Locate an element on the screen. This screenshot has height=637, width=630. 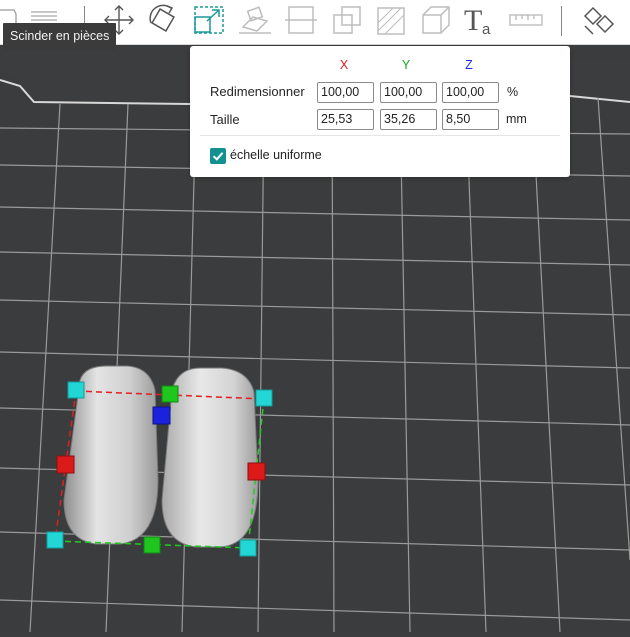
resize-y-field: 100,00 is located at coordinates (408, 92).